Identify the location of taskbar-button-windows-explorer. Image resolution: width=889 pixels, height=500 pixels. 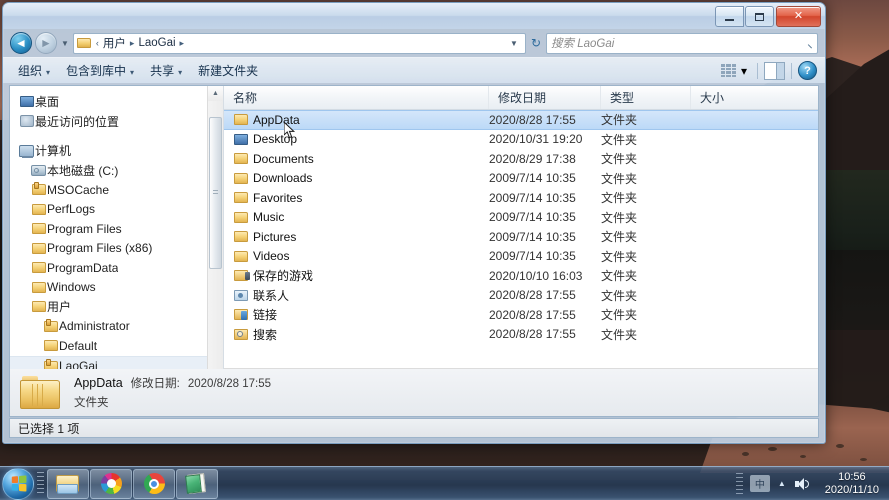
(68, 483).